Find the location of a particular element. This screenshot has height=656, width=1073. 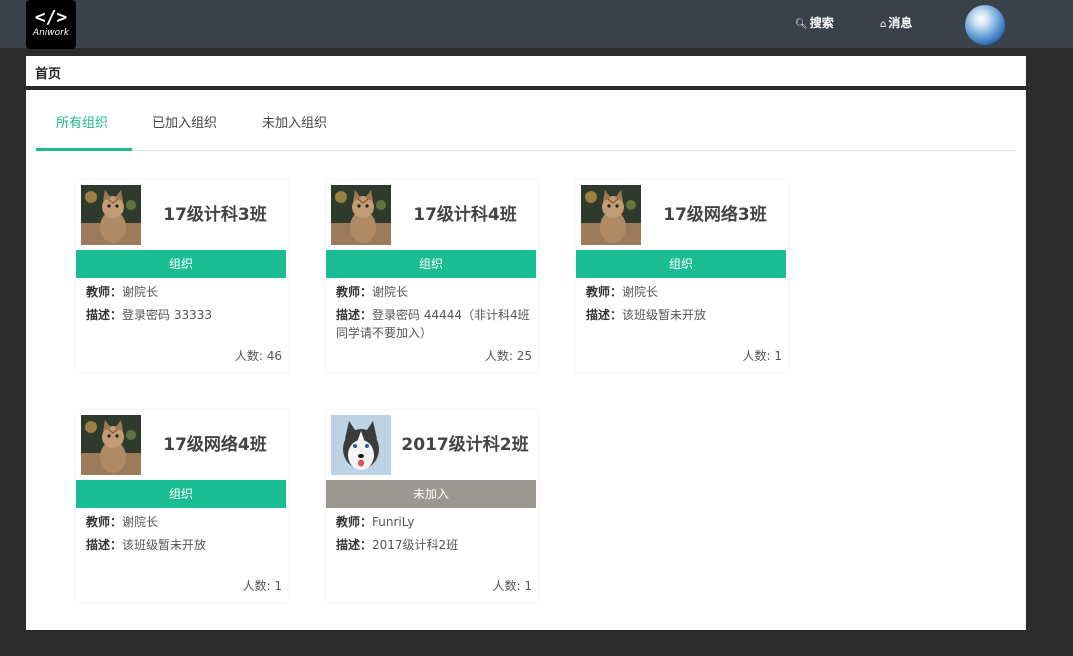

search-label: 搜索 is located at coordinates (821, 23).